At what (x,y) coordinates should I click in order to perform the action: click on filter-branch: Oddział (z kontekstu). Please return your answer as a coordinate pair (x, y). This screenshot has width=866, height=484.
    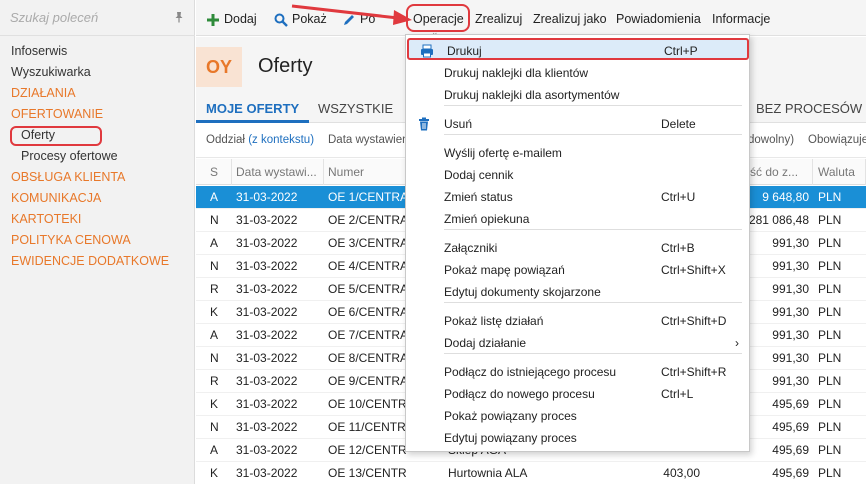
    Looking at the image, I should click on (260, 140).